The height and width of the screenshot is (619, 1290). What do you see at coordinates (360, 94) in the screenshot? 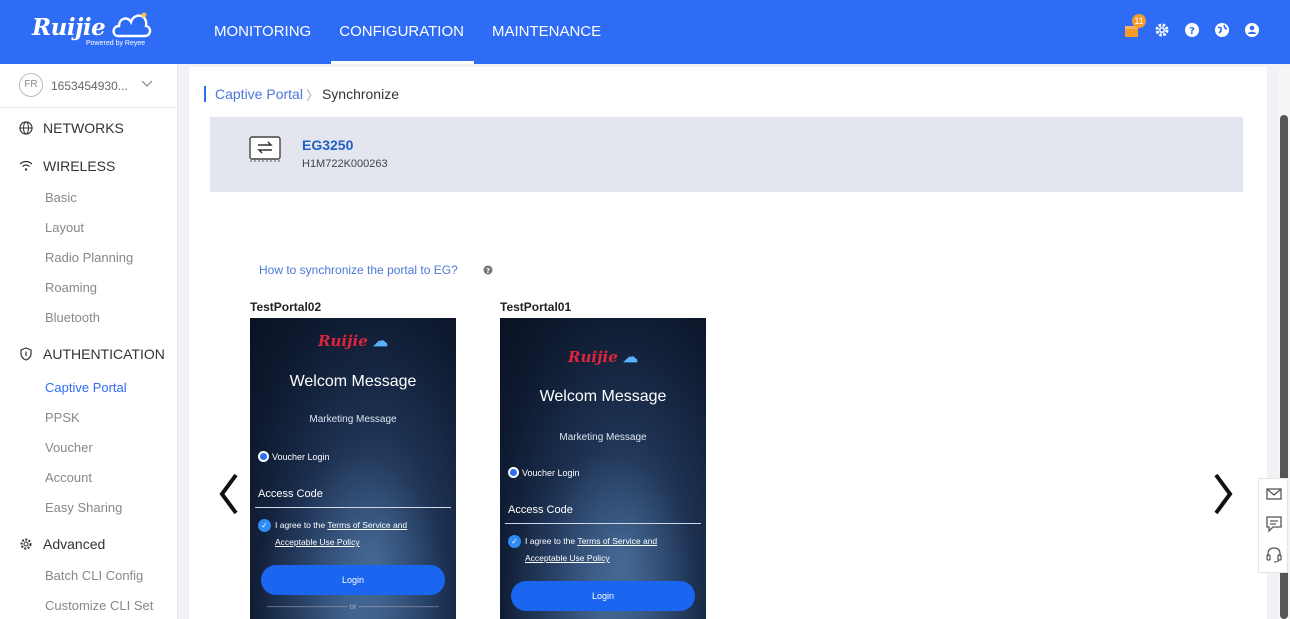
I see `breadcrumb-current: Synchronize` at bounding box center [360, 94].